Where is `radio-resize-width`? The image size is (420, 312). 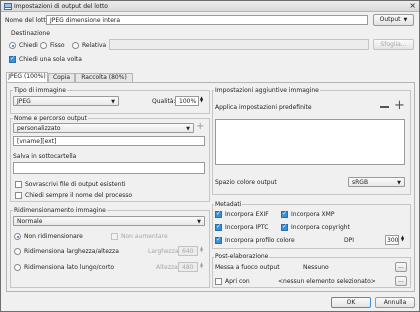 radio-resize-width is located at coordinates (17, 251).